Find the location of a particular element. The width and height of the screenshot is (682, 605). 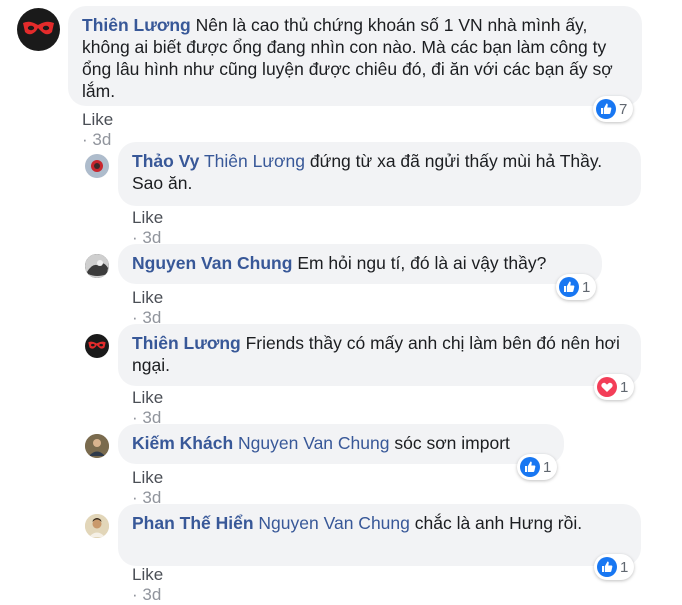

author-name: Thảo Vy is located at coordinates (165, 161).